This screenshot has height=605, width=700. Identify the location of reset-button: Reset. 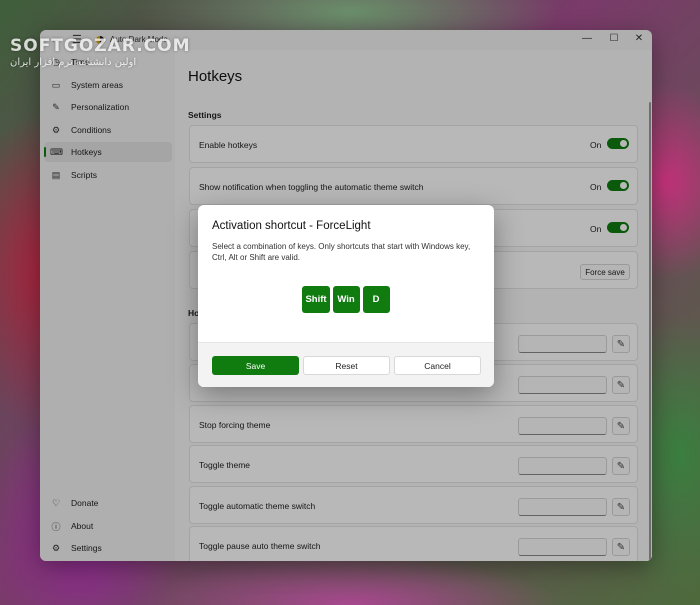
(346, 365).